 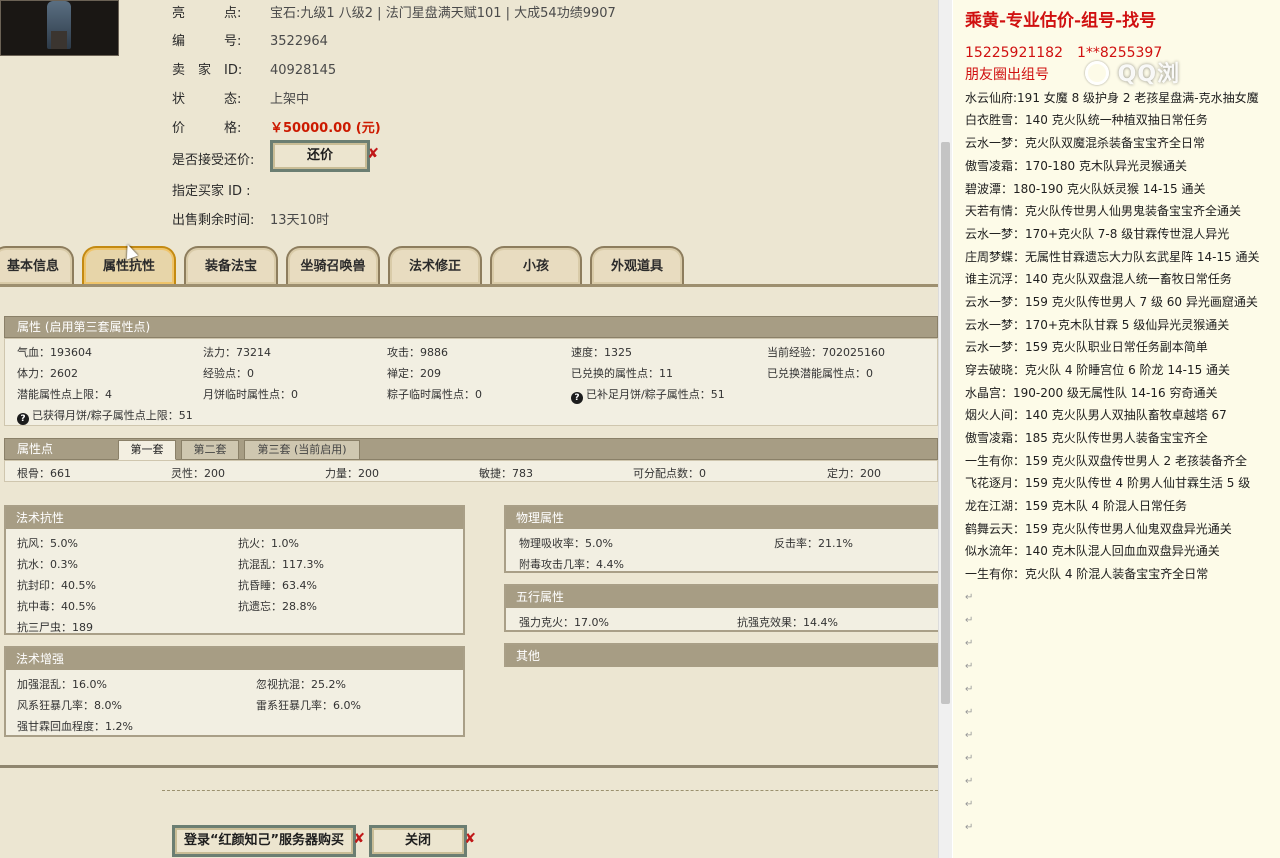 What do you see at coordinates (1091, 393) in the screenshot?
I see `doc-line: 水晶宫：190-200 级无属性队 14-16 穷奇通关` at bounding box center [1091, 393].